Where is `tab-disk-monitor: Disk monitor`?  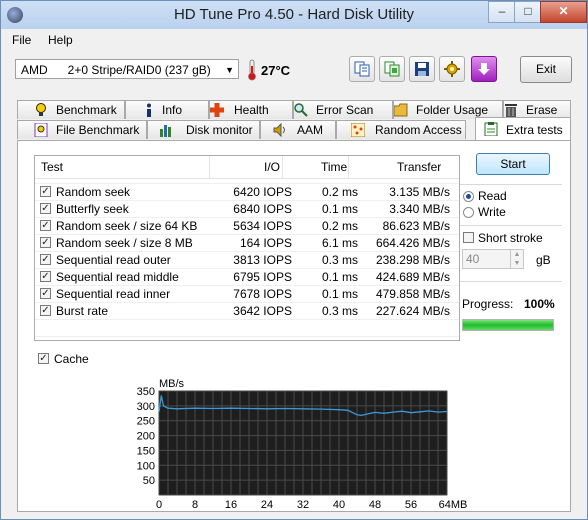 tab-disk-monitor: Disk monitor is located at coordinates (203, 129).